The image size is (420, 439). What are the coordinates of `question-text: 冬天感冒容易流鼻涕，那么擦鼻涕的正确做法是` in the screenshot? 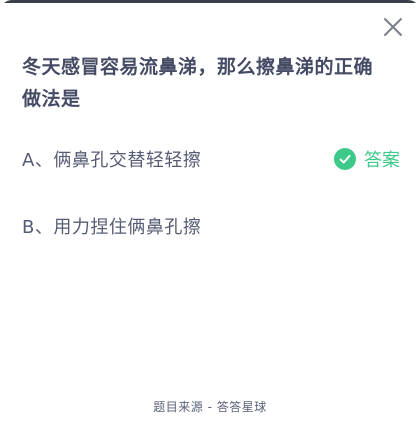 It's located at (198, 83).